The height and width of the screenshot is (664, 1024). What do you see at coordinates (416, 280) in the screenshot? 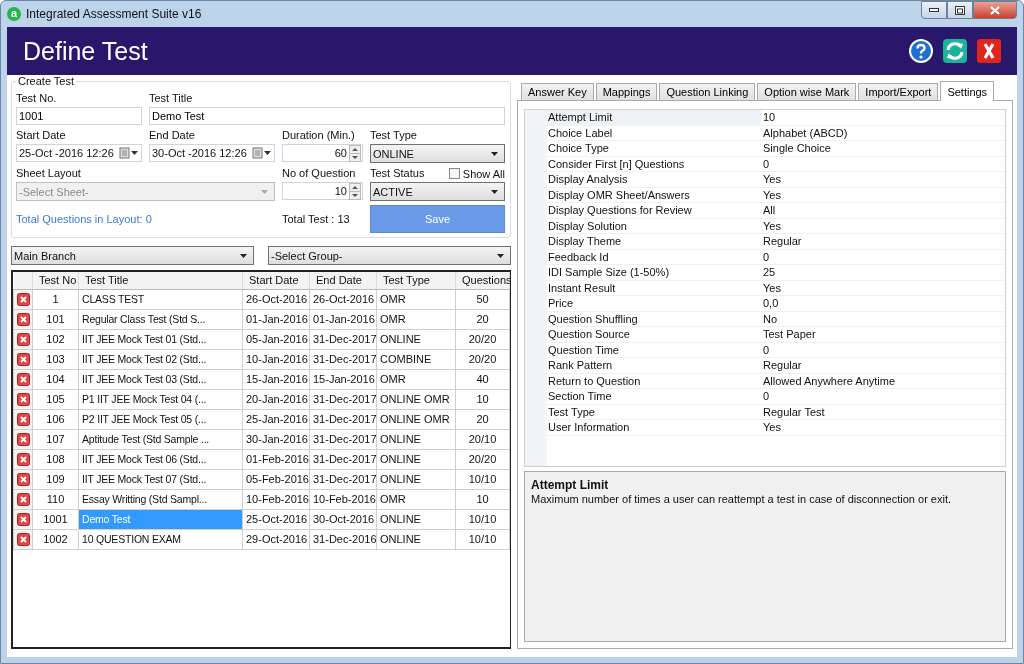
I see `column-header: Test Type` at bounding box center [416, 280].